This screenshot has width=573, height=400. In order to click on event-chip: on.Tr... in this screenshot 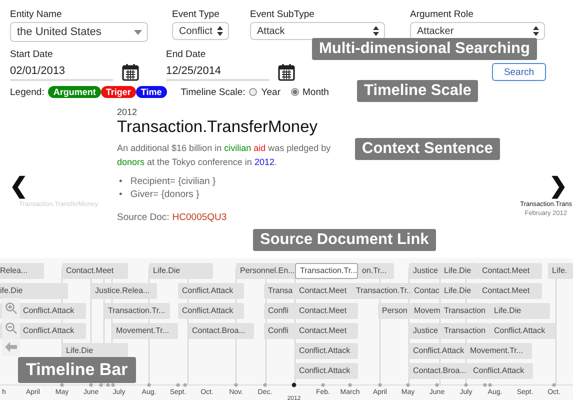, I will do `click(376, 271)`.